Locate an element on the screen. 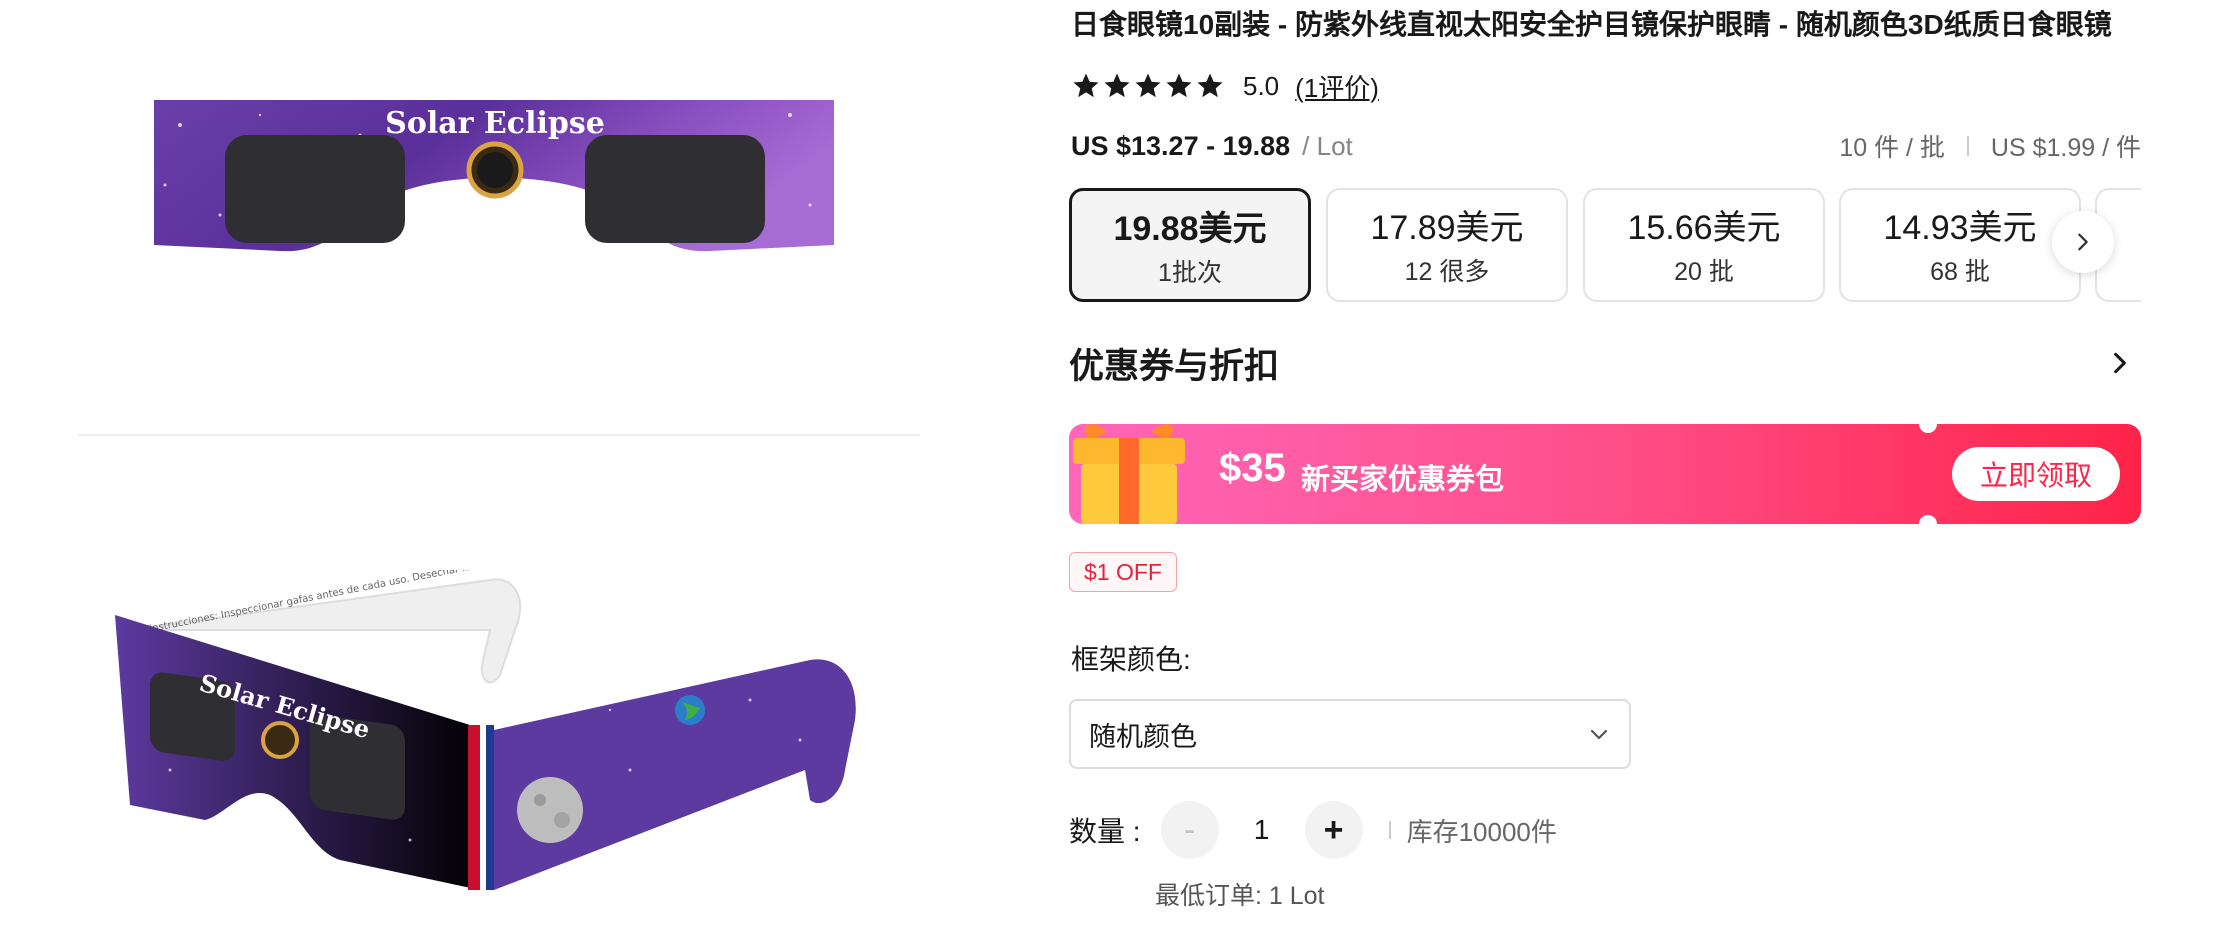 This screenshot has width=2240, height=933. quantity-row: 数量 : - 1 + 库存10000件 is located at coordinates (1313, 830).